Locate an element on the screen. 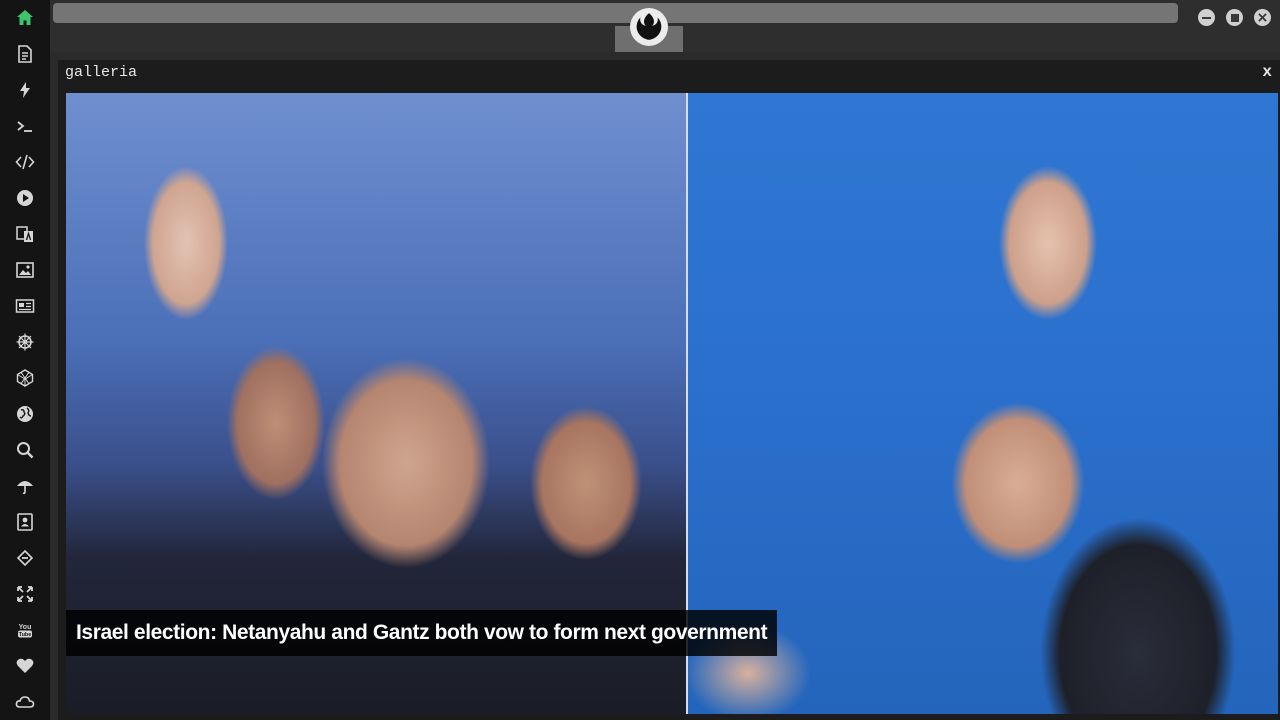  globe-icon is located at coordinates (25, 414).